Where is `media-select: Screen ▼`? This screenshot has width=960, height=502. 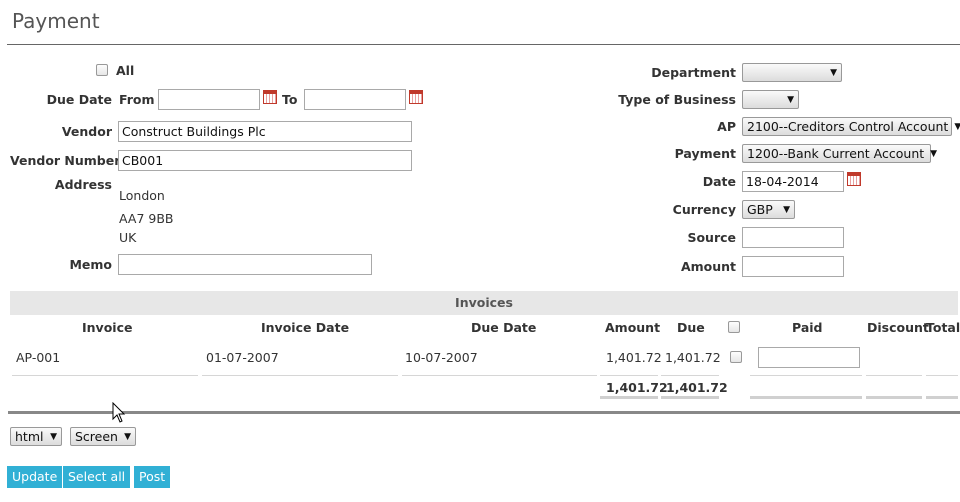 media-select: Screen ▼ is located at coordinates (103, 436).